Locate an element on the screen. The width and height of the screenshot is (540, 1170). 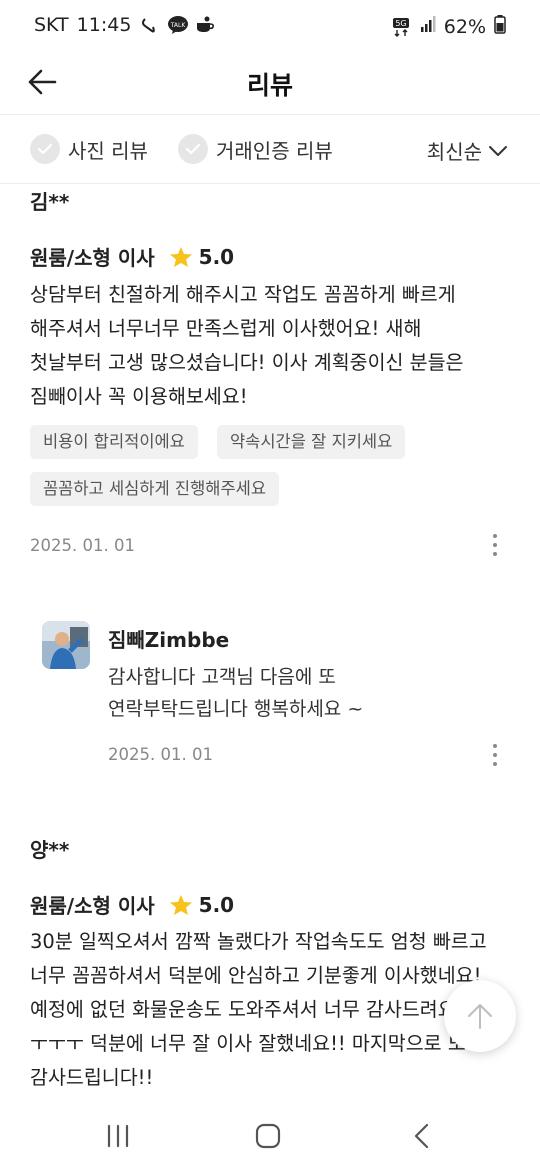
review-line: 짐빼이사 꼭 이용해보세요! is located at coordinates (139, 396).